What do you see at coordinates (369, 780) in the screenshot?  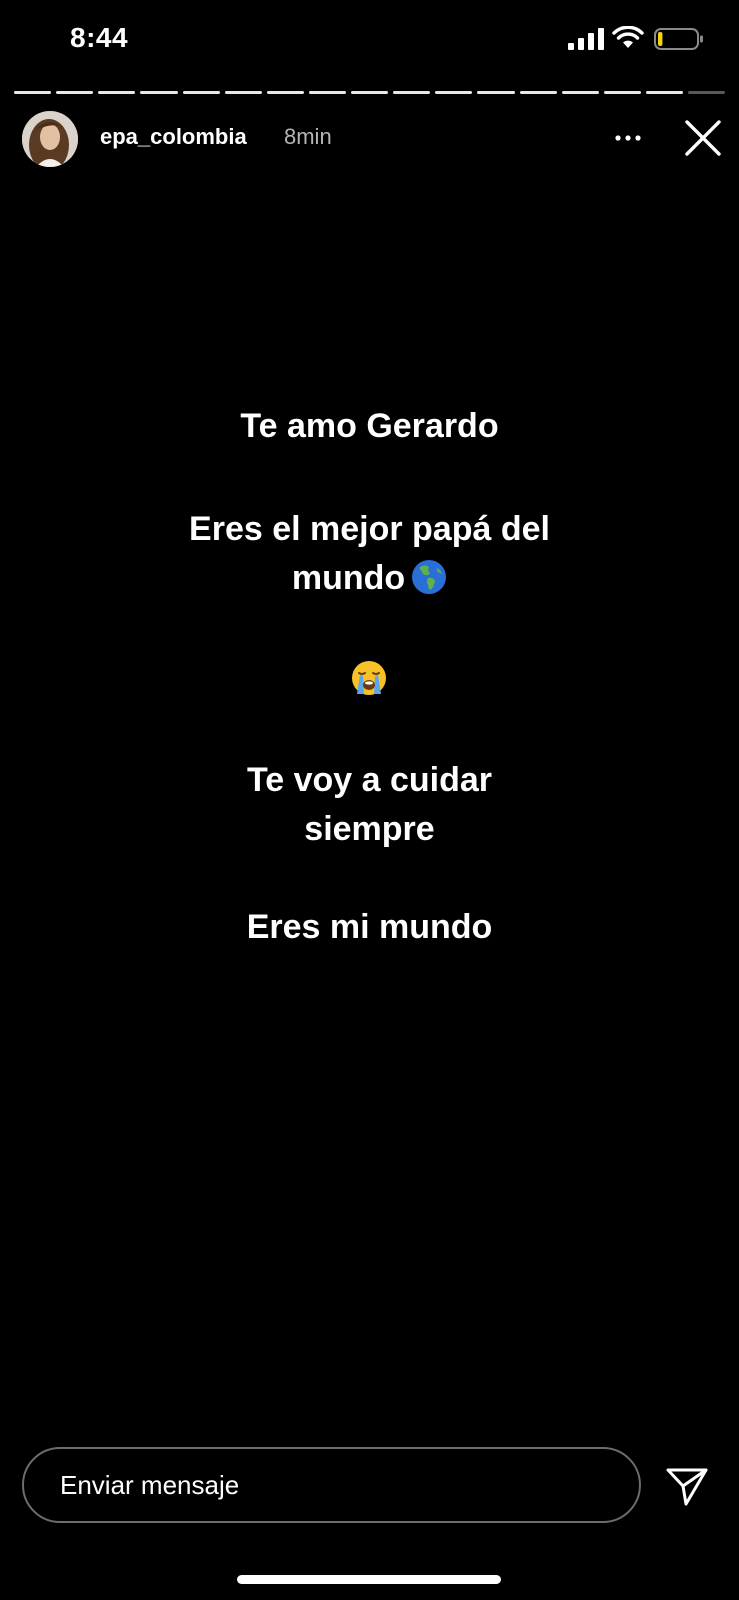 I see `story-text-line-3a: Te voy a cuidar` at bounding box center [369, 780].